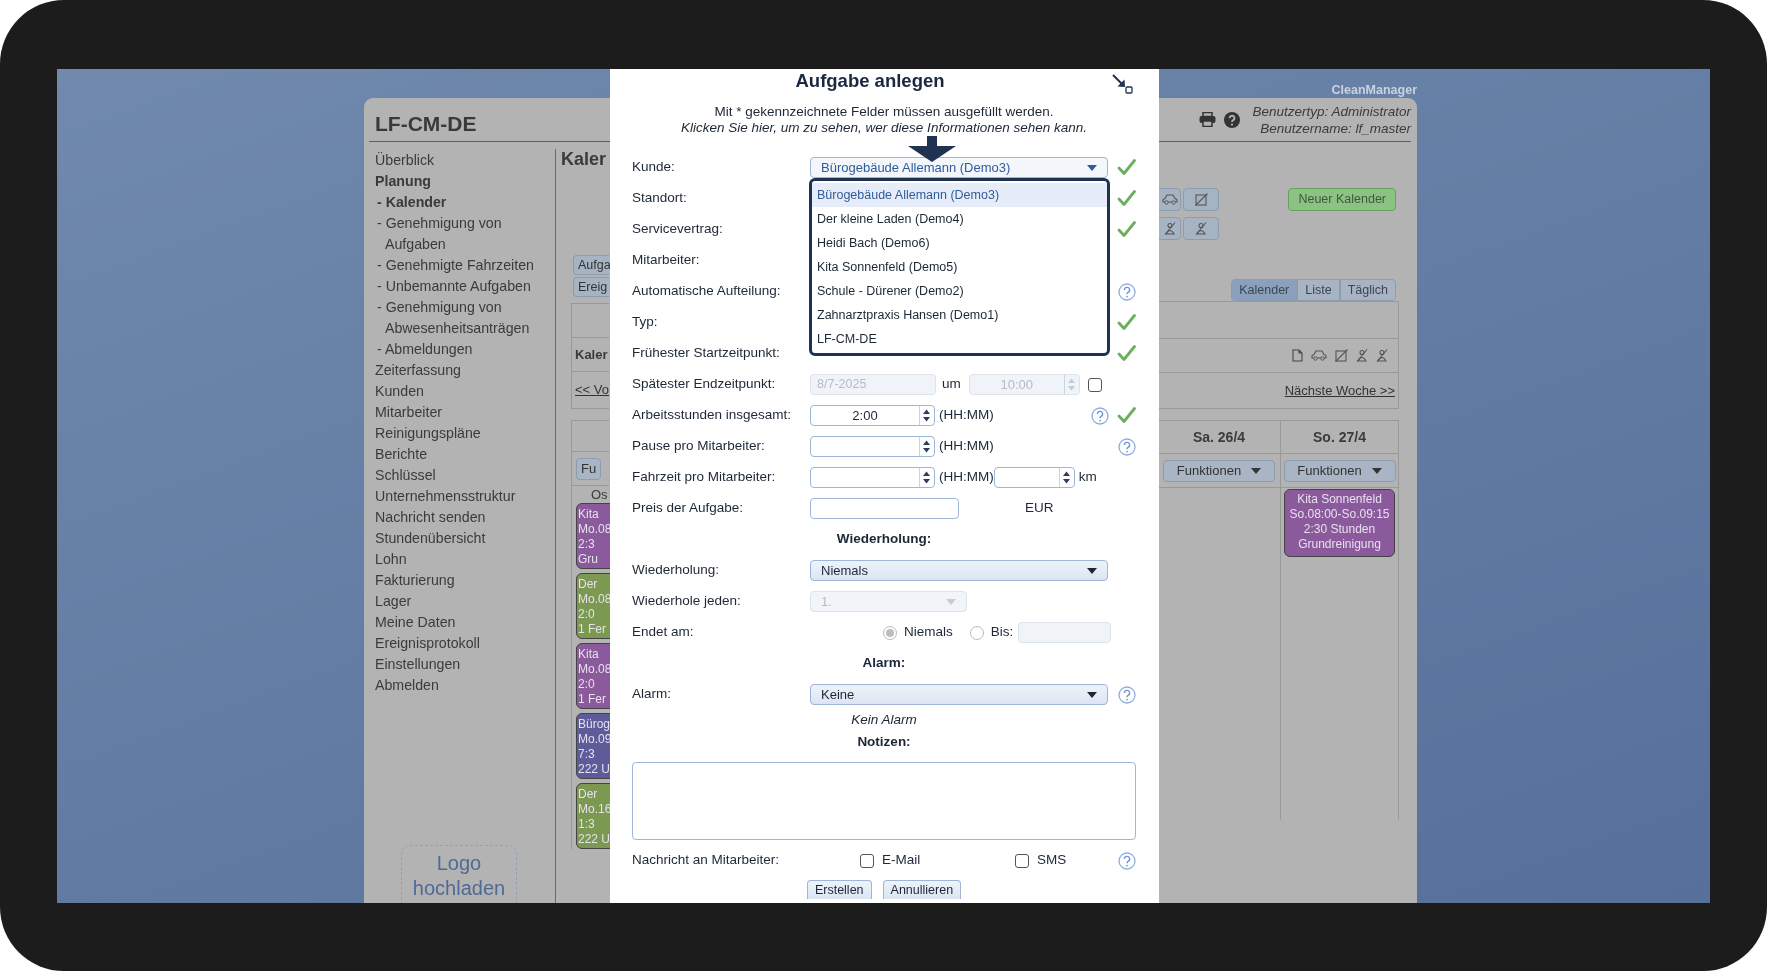  Describe the element at coordinates (461, 286) in the screenshot. I see `sidebar-item: - Unbemannte Aufgaben` at that location.